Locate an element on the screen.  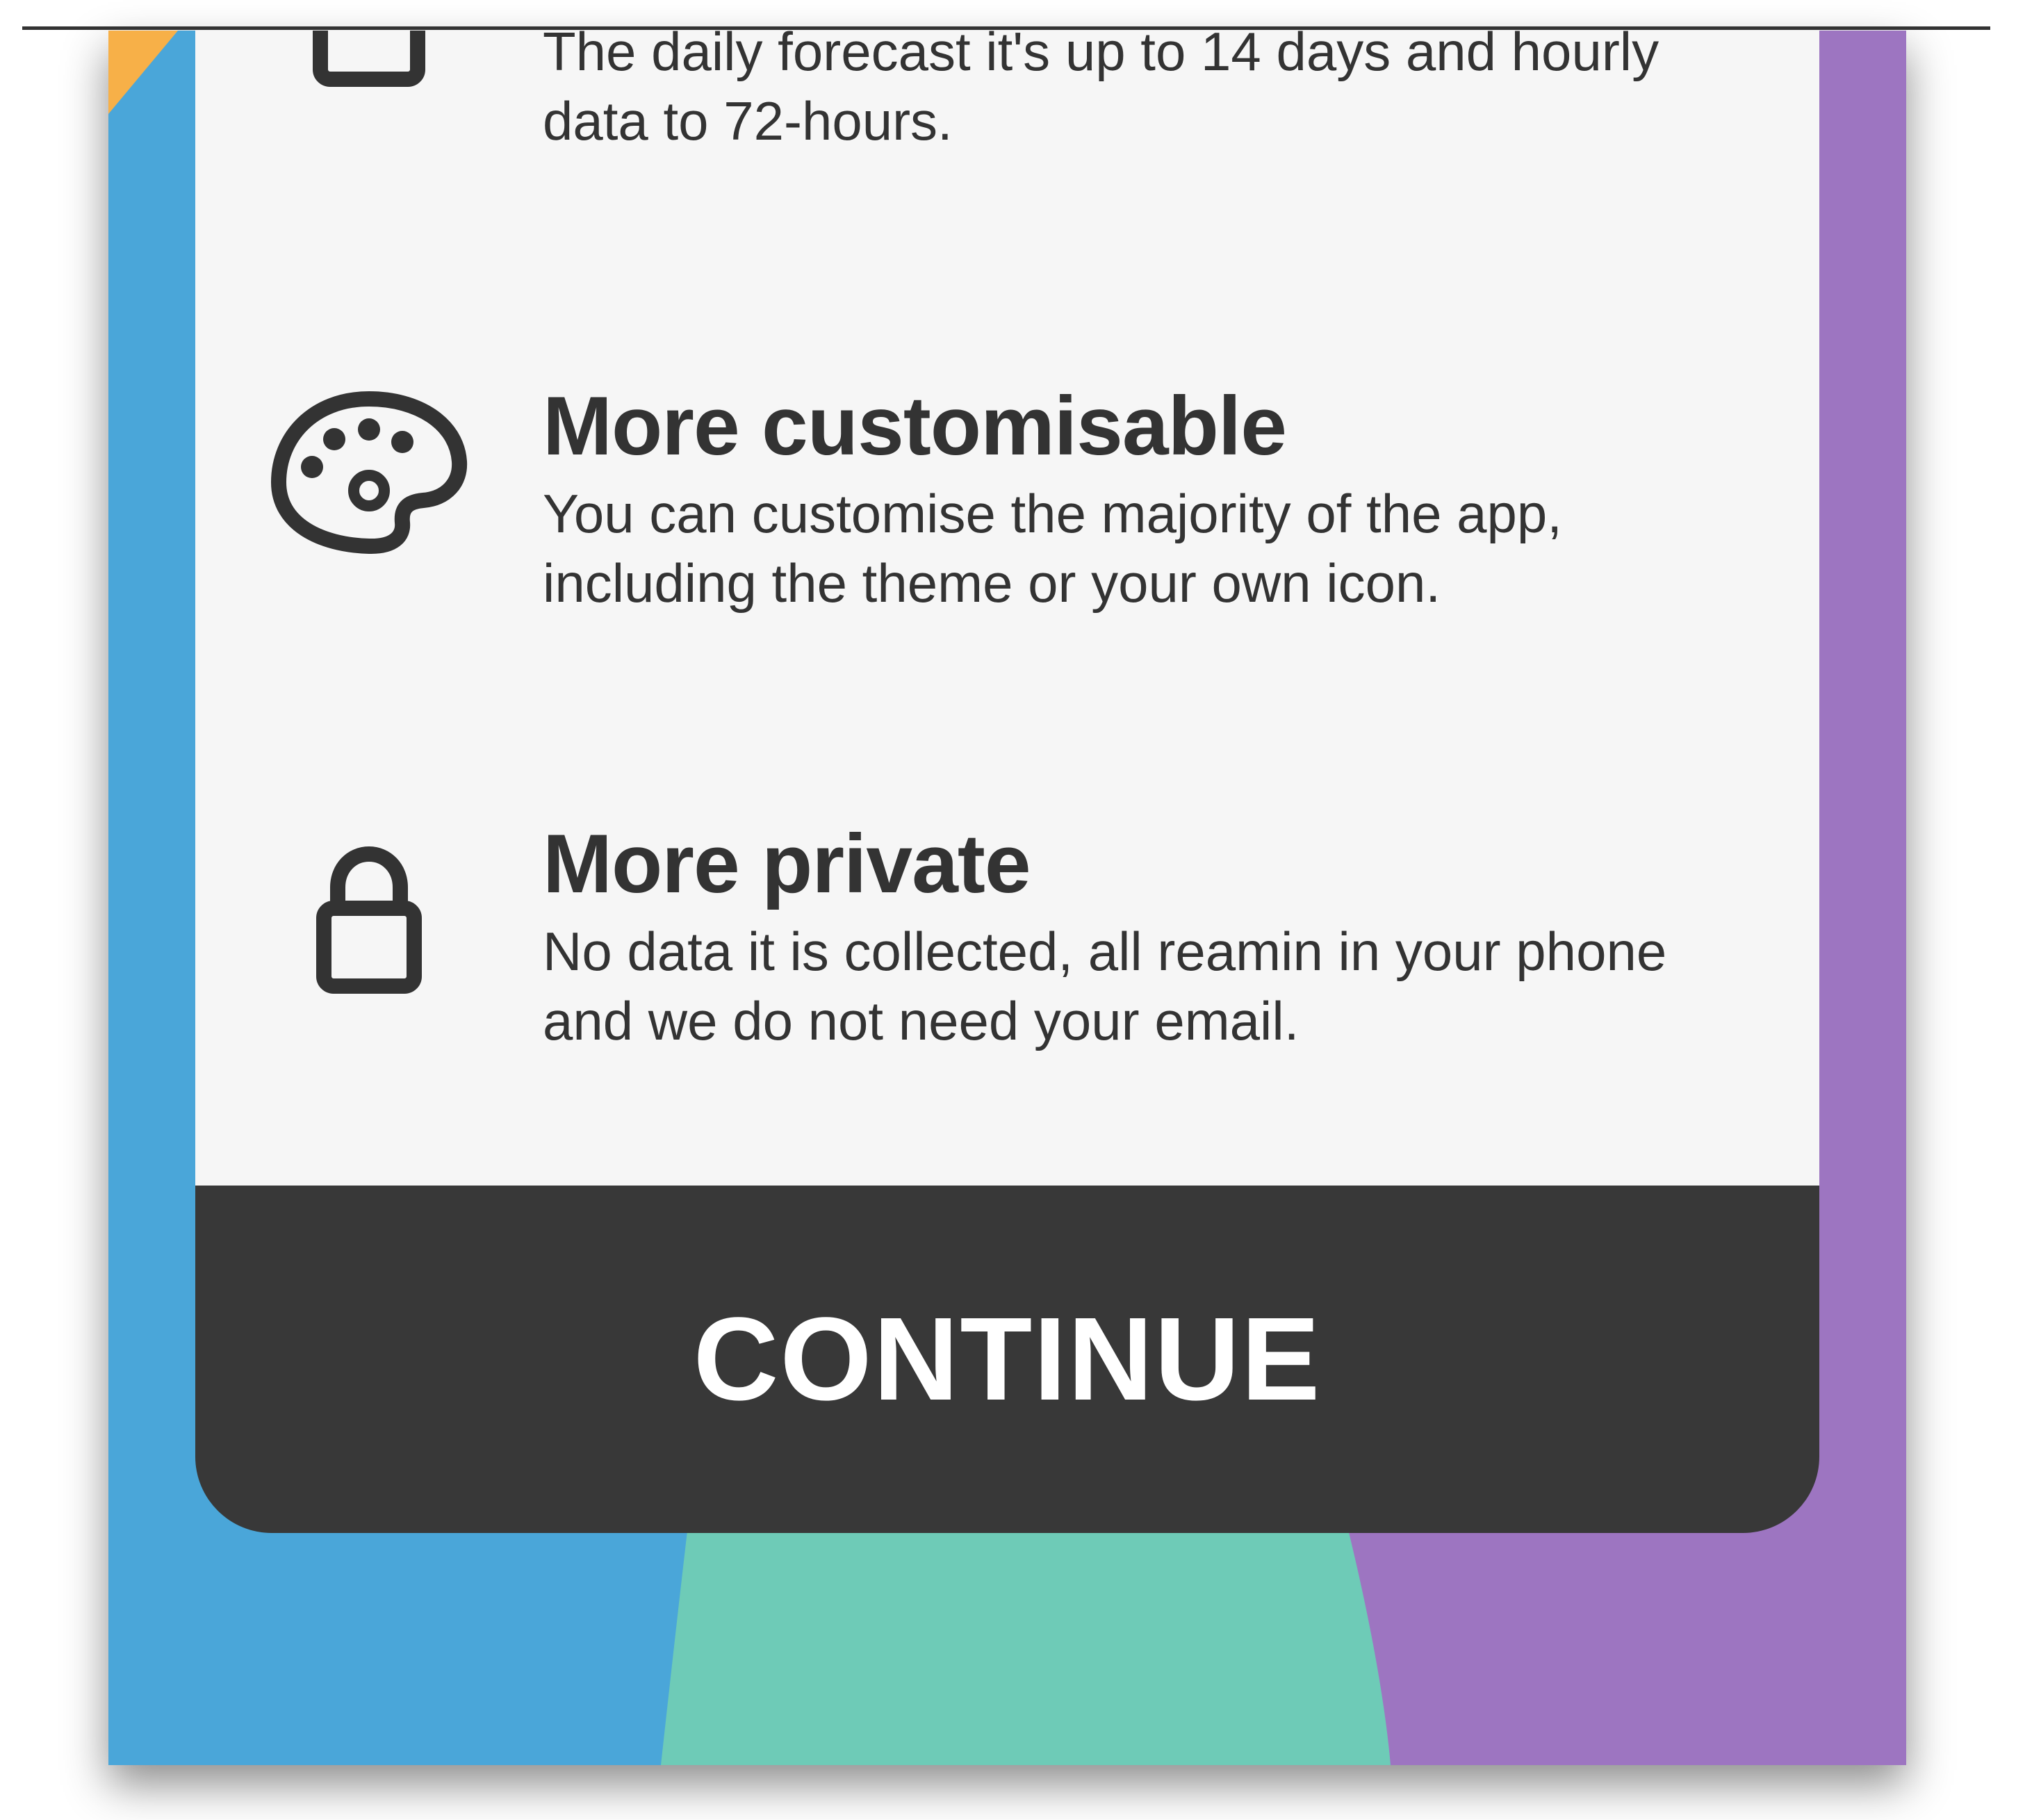
palette-icon is located at coordinates (369, 475).